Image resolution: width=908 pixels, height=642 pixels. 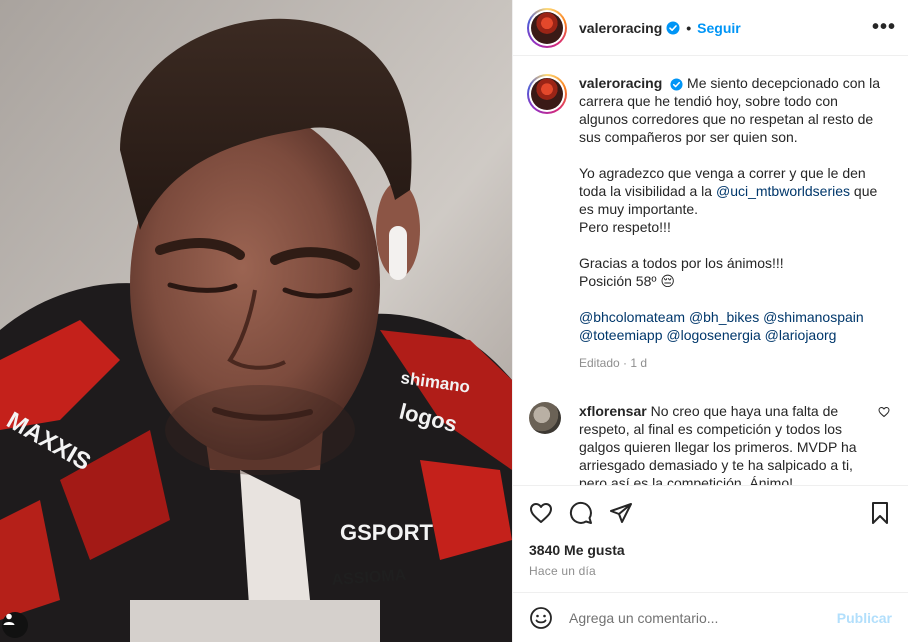 I want to click on post-header: valeroracing • Seguir •••, so click(x=710, y=28).